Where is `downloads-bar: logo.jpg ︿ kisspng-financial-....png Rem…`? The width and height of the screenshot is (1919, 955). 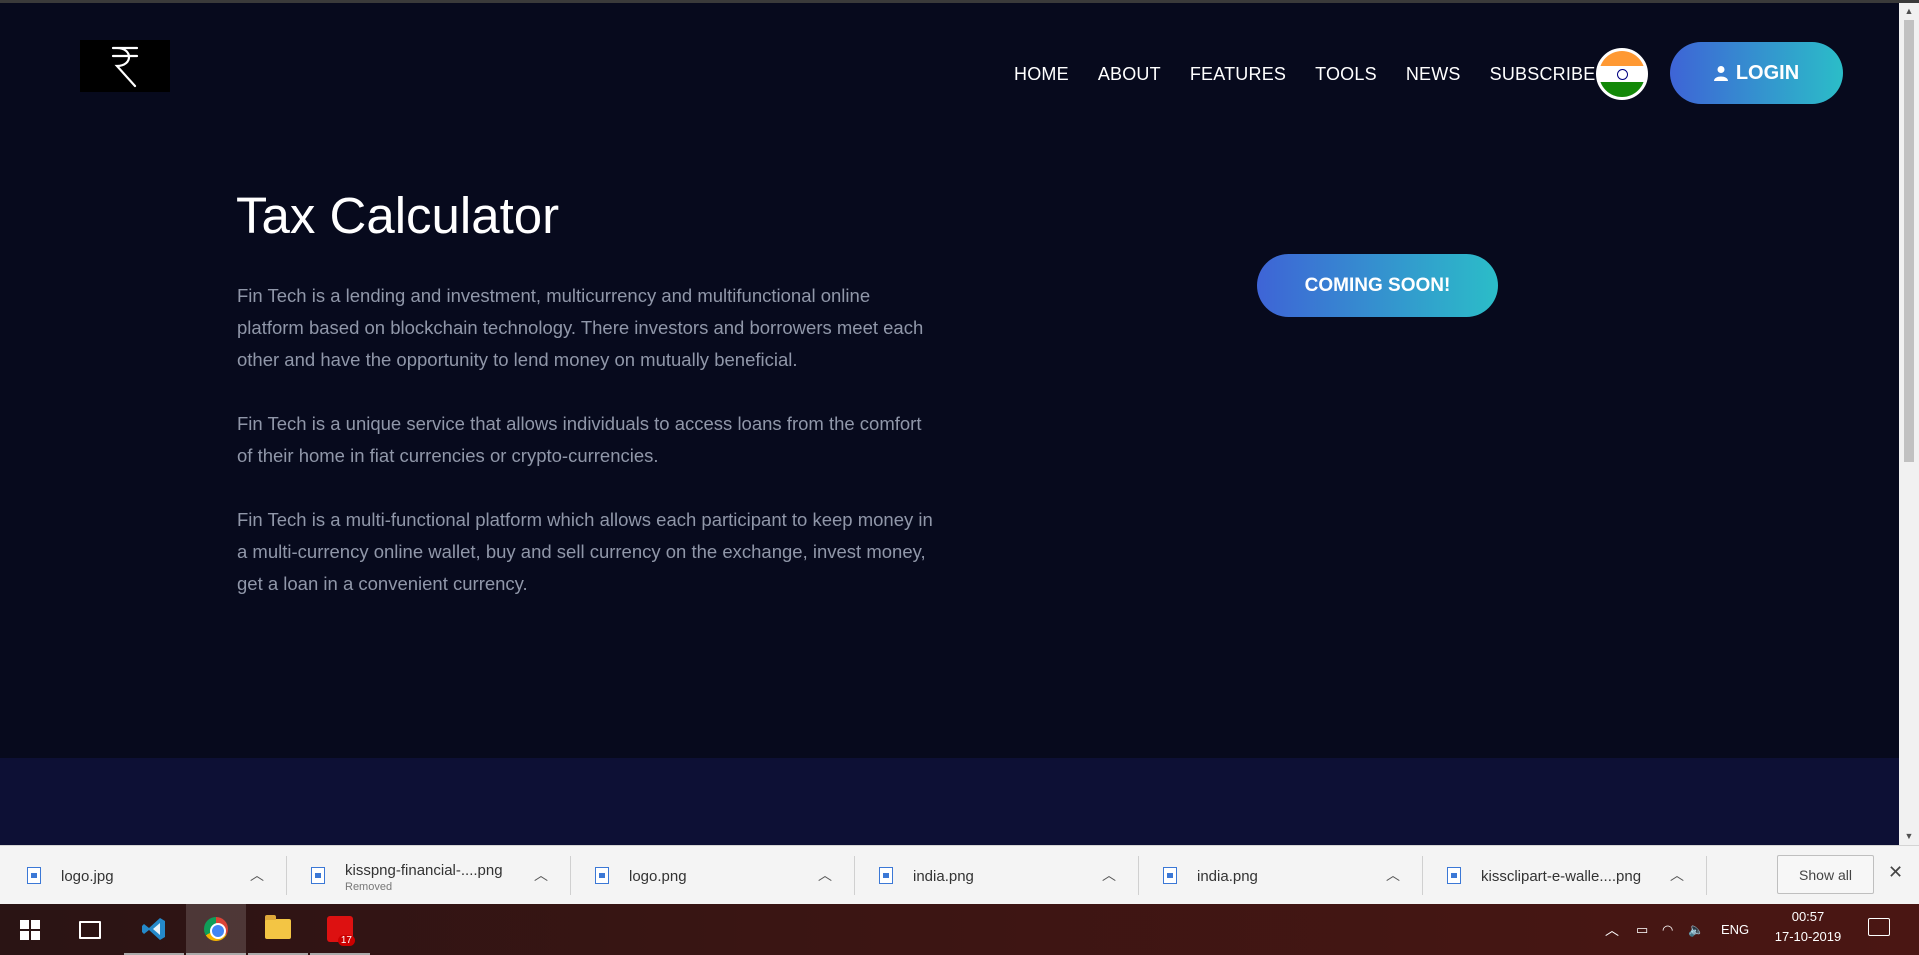
downloads-bar: logo.jpg ︿ kisspng-financial-....png Rem… is located at coordinates (959, 874).